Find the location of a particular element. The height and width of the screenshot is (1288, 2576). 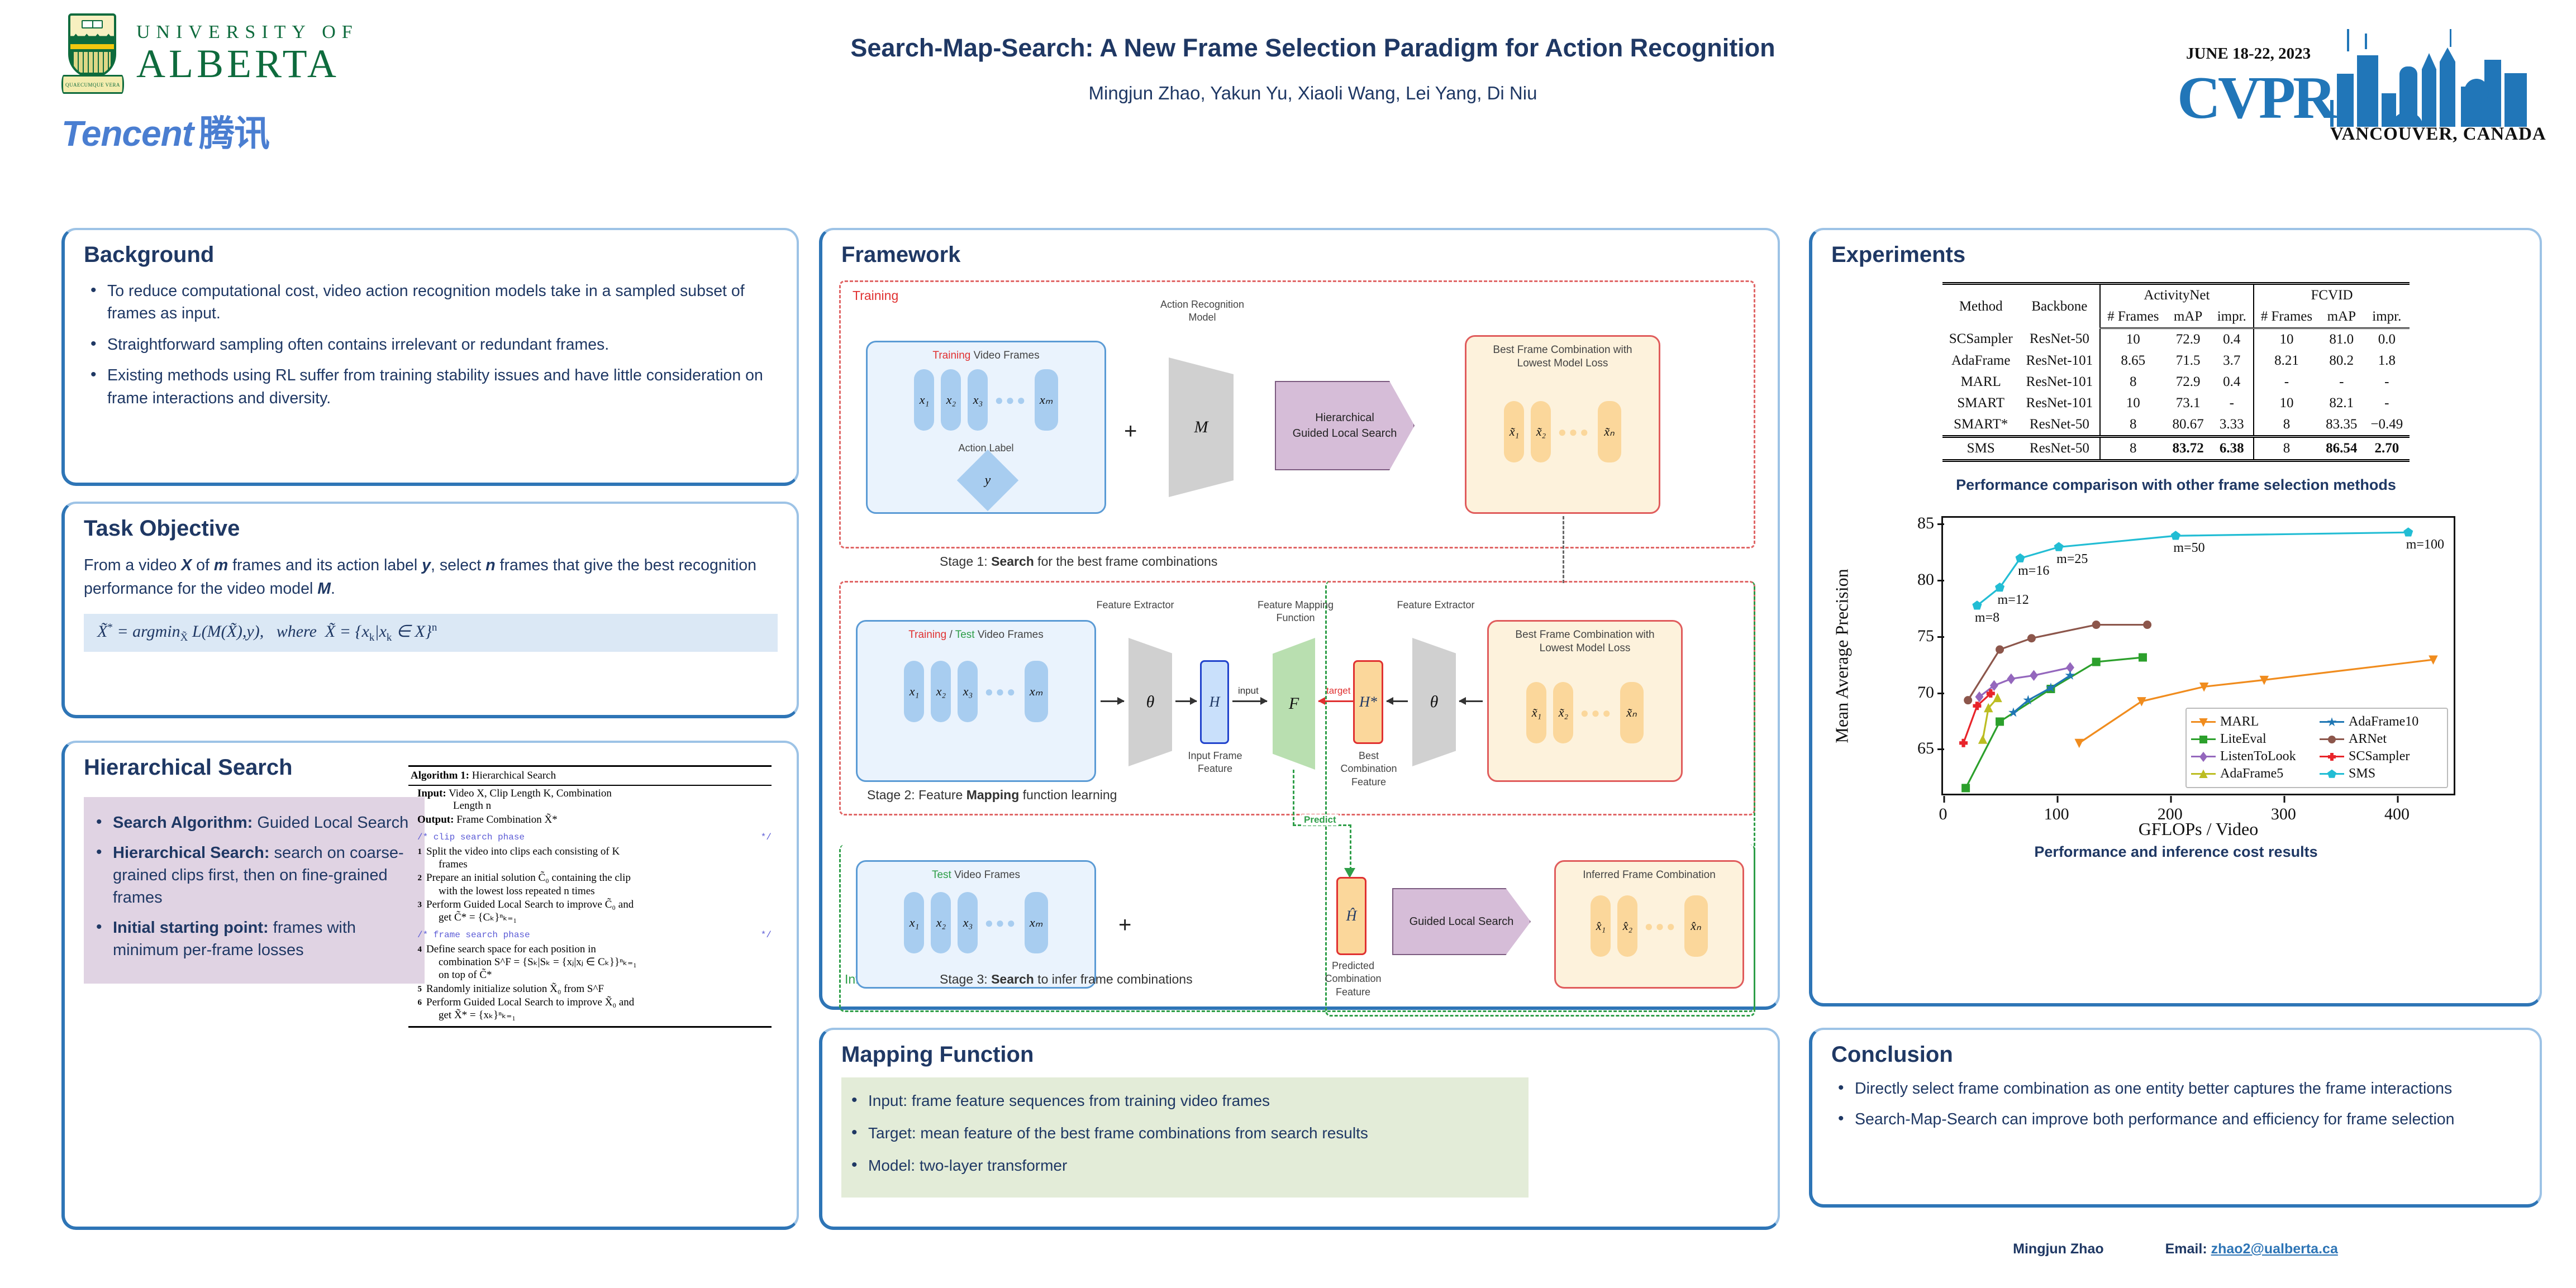

chart-x-tick: 400 is located at coordinates (2397, 810).